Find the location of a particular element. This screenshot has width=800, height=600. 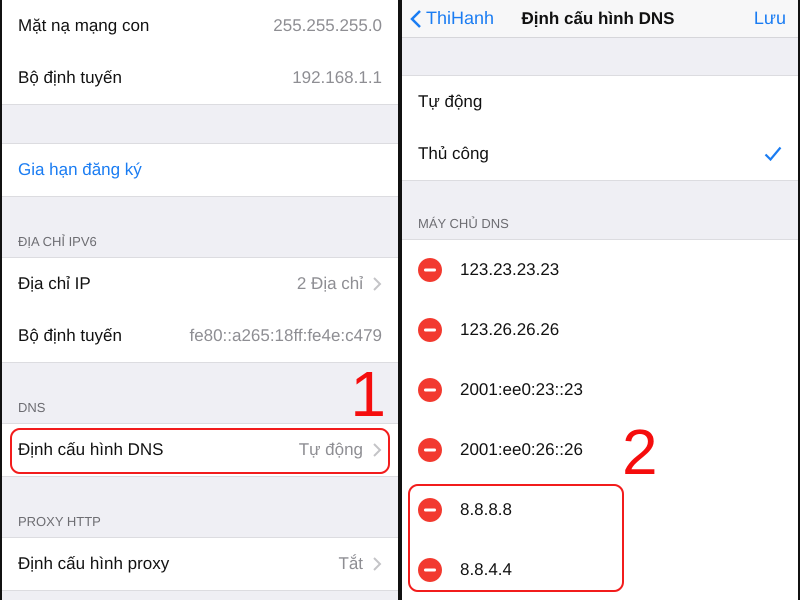

page-title: Định cấu hình DNS is located at coordinates (598, 18).